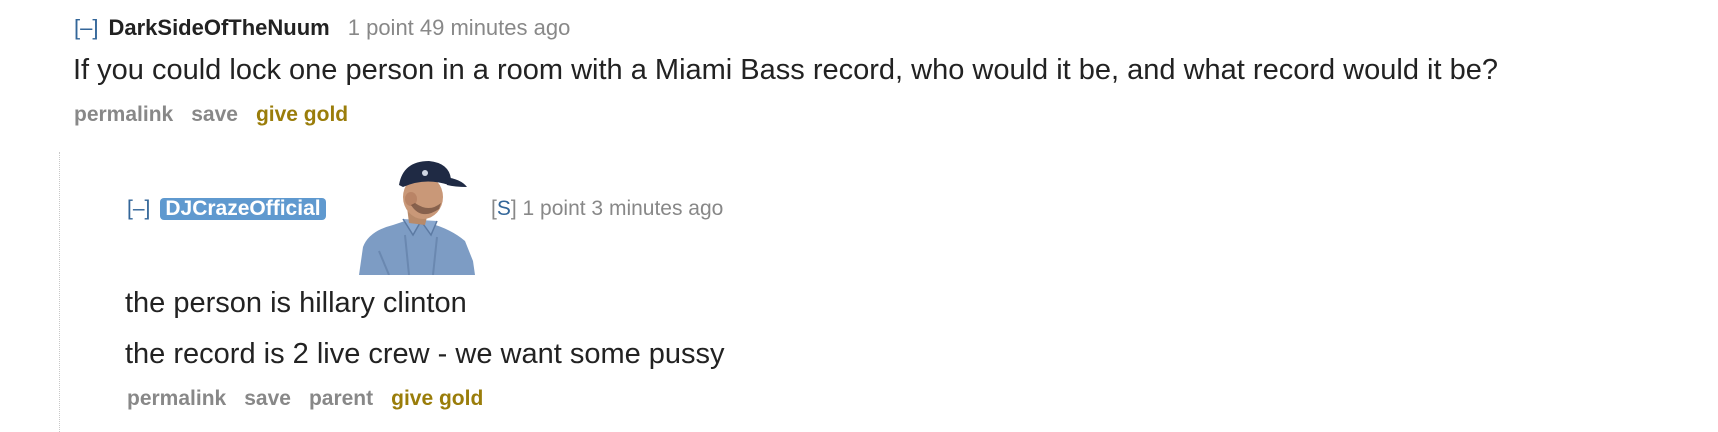 Image resolution: width=1718 pixels, height=432 pixels. I want to click on save-button: save, so click(214, 114).